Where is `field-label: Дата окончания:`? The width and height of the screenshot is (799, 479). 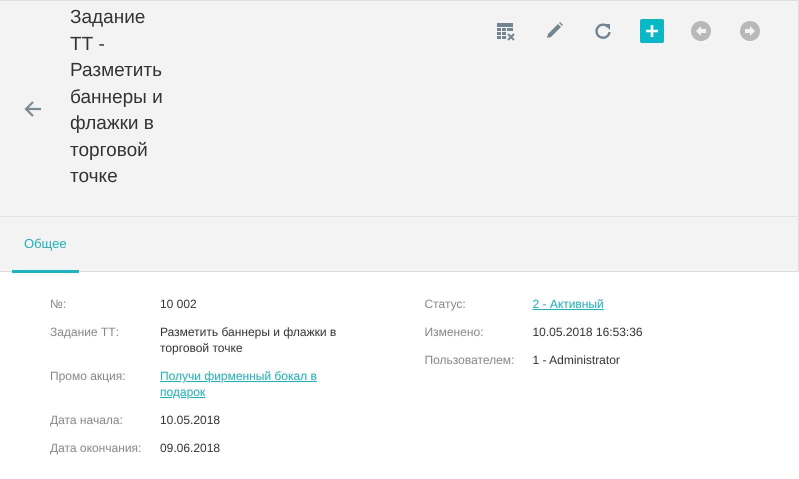
field-label: Дата окончания: is located at coordinates (96, 448).